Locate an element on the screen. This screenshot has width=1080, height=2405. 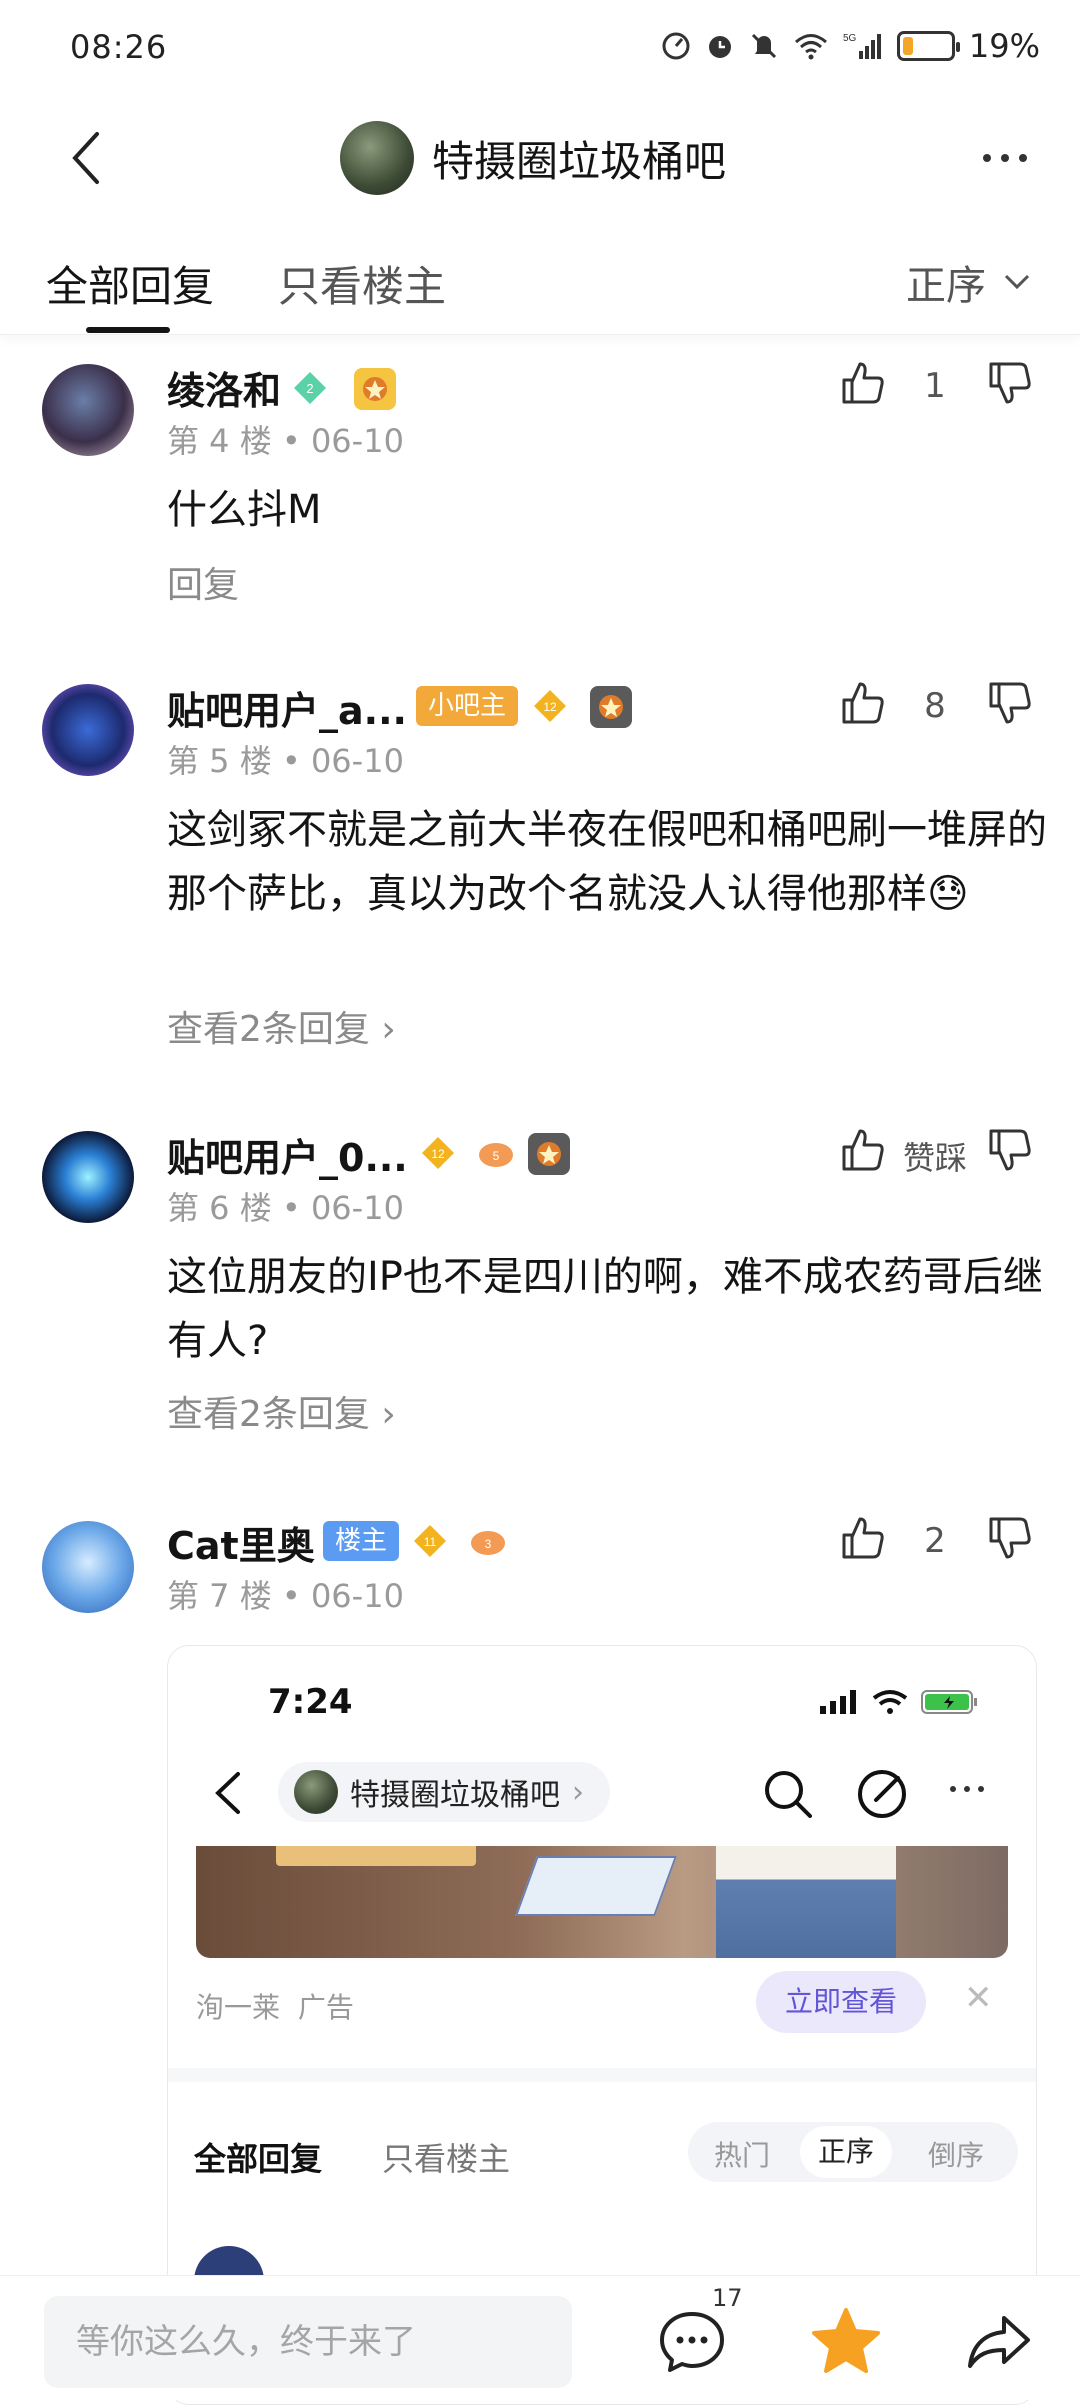
tab-indicator is located at coordinates (128, 330).